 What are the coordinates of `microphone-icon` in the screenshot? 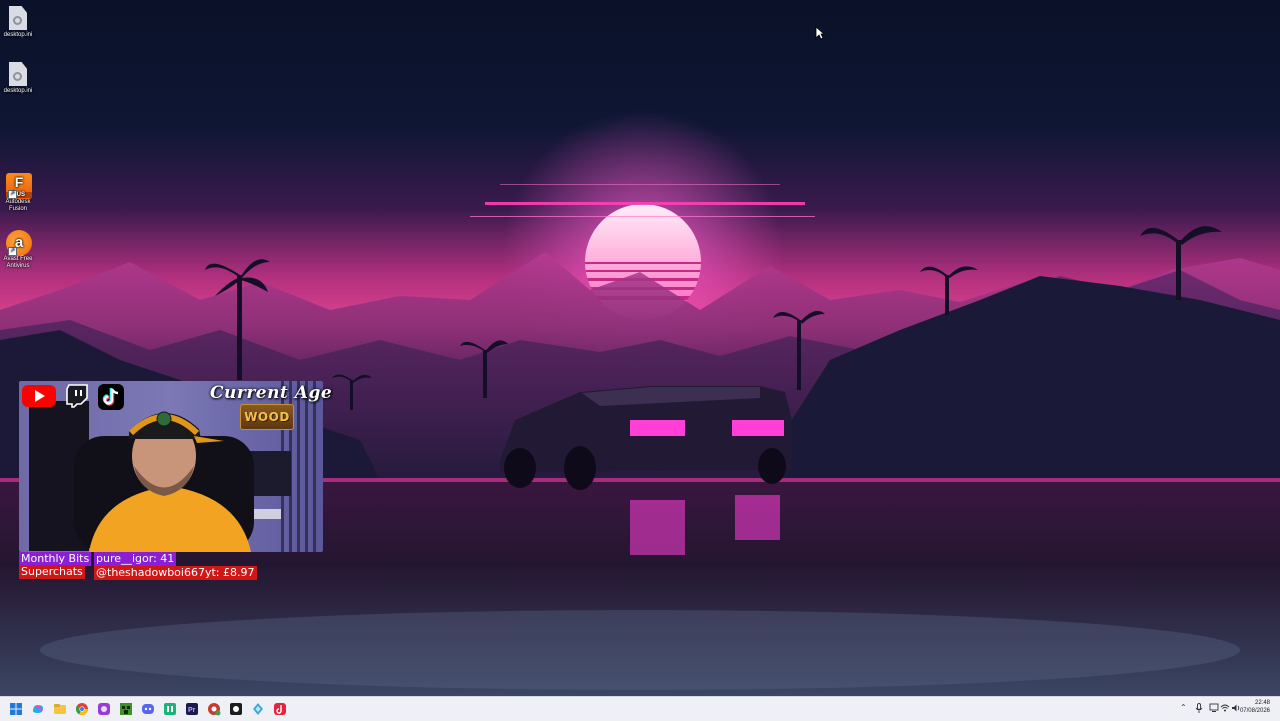 It's located at (1199, 708).